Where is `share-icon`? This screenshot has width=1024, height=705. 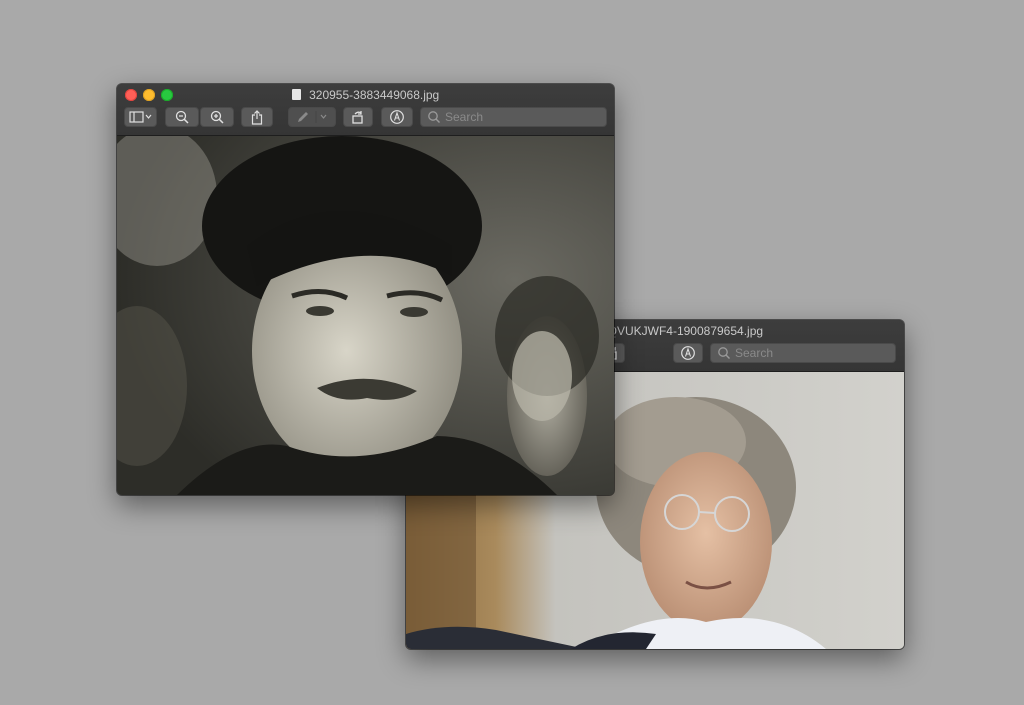 share-icon is located at coordinates (257, 117).